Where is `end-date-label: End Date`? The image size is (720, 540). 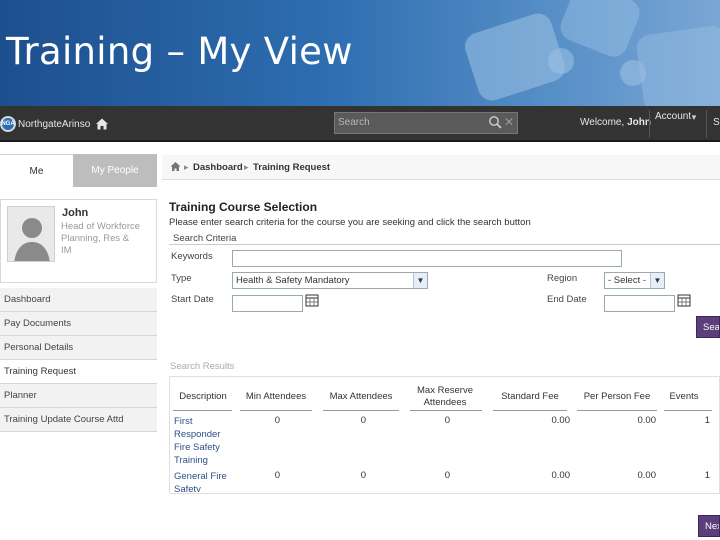 end-date-label: End Date is located at coordinates (567, 299).